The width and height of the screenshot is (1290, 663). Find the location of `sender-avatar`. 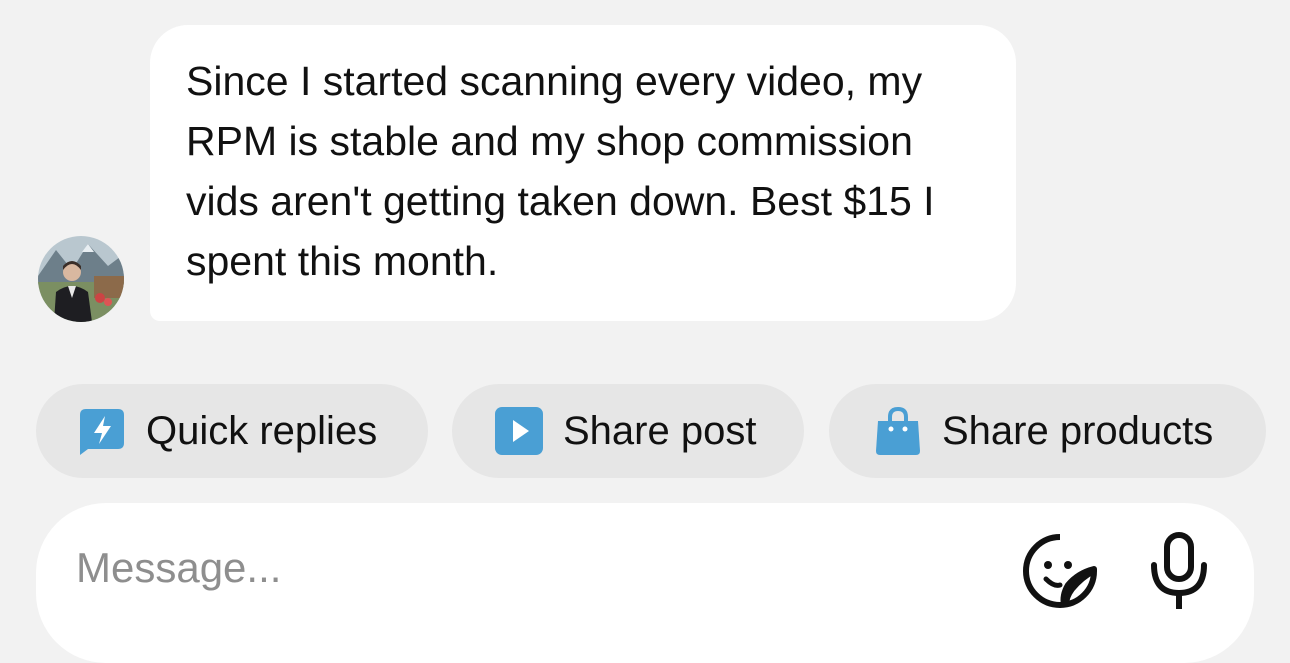

sender-avatar is located at coordinates (81, 279).